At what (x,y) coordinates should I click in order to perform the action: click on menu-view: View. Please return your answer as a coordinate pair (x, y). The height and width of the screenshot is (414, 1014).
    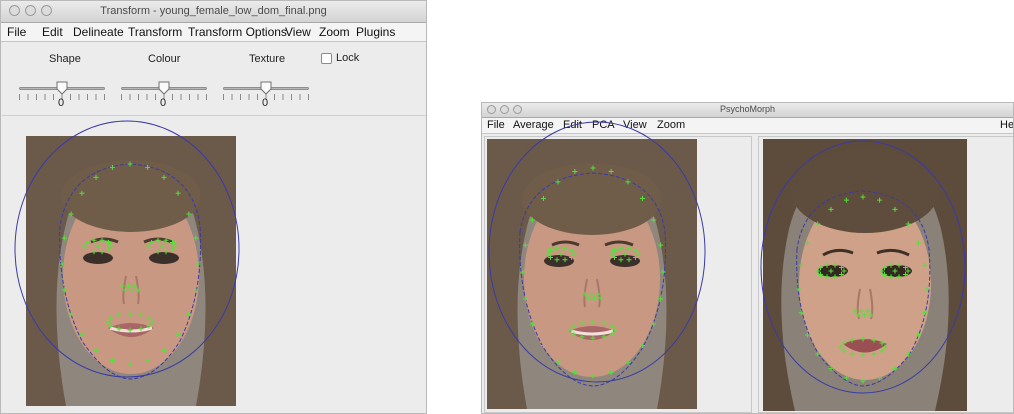
    Looking at the image, I should click on (298, 32).